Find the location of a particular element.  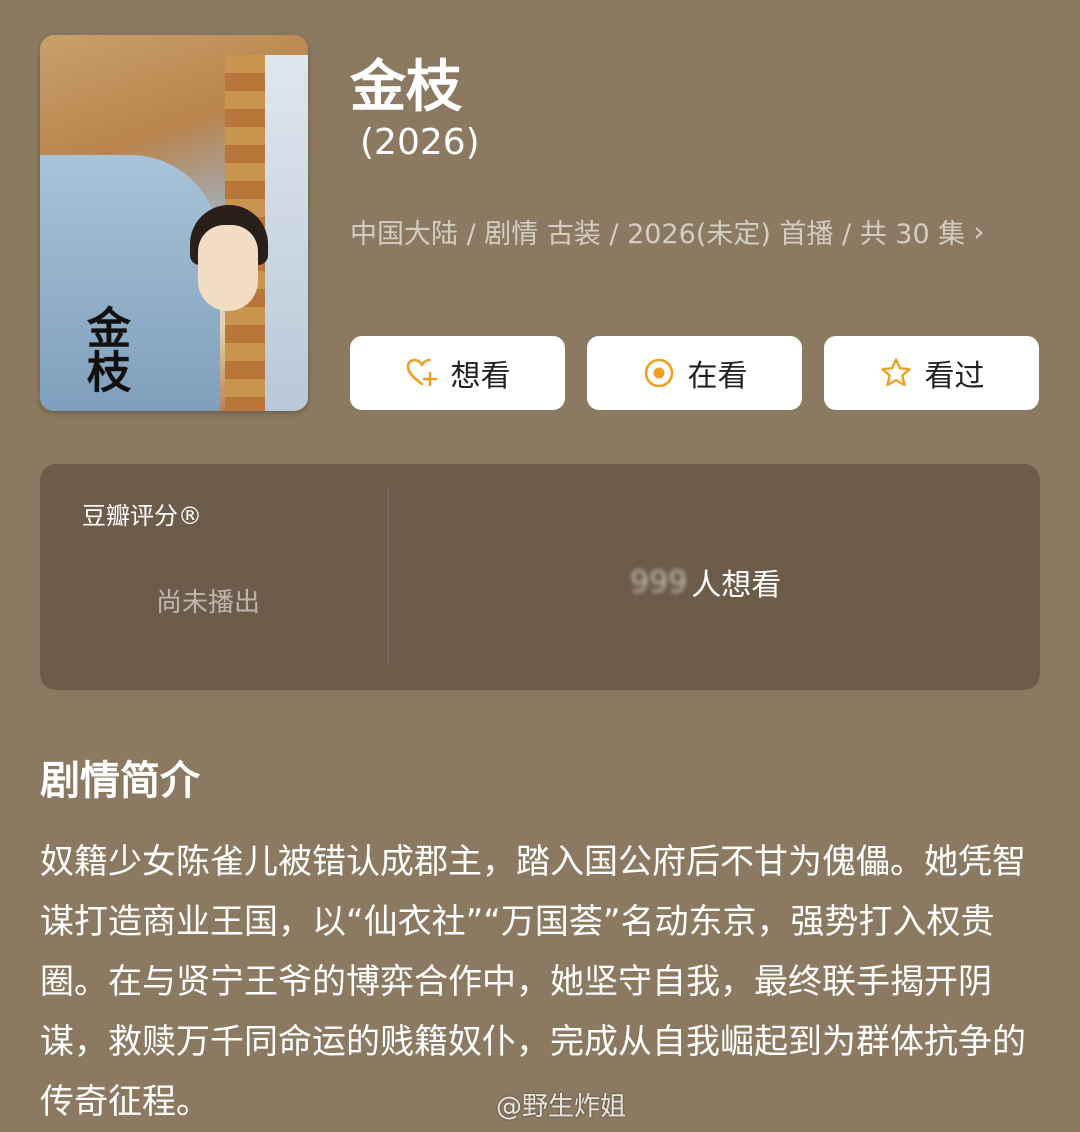

watching-button-label: 在看 is located at coordinates (717, 376).